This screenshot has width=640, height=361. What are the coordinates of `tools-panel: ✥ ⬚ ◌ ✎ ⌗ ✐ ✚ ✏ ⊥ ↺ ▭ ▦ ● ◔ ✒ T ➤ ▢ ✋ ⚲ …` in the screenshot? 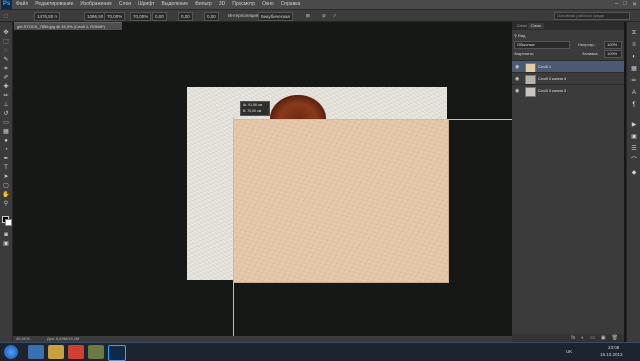 It's located at (6, 182).